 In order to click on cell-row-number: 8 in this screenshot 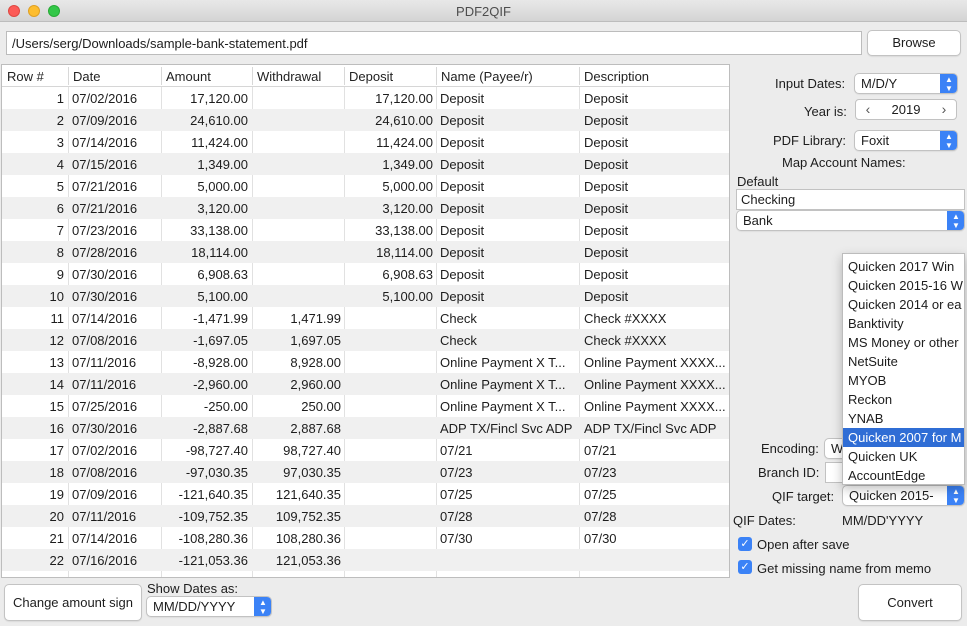, I will do `click(60, 252)`.